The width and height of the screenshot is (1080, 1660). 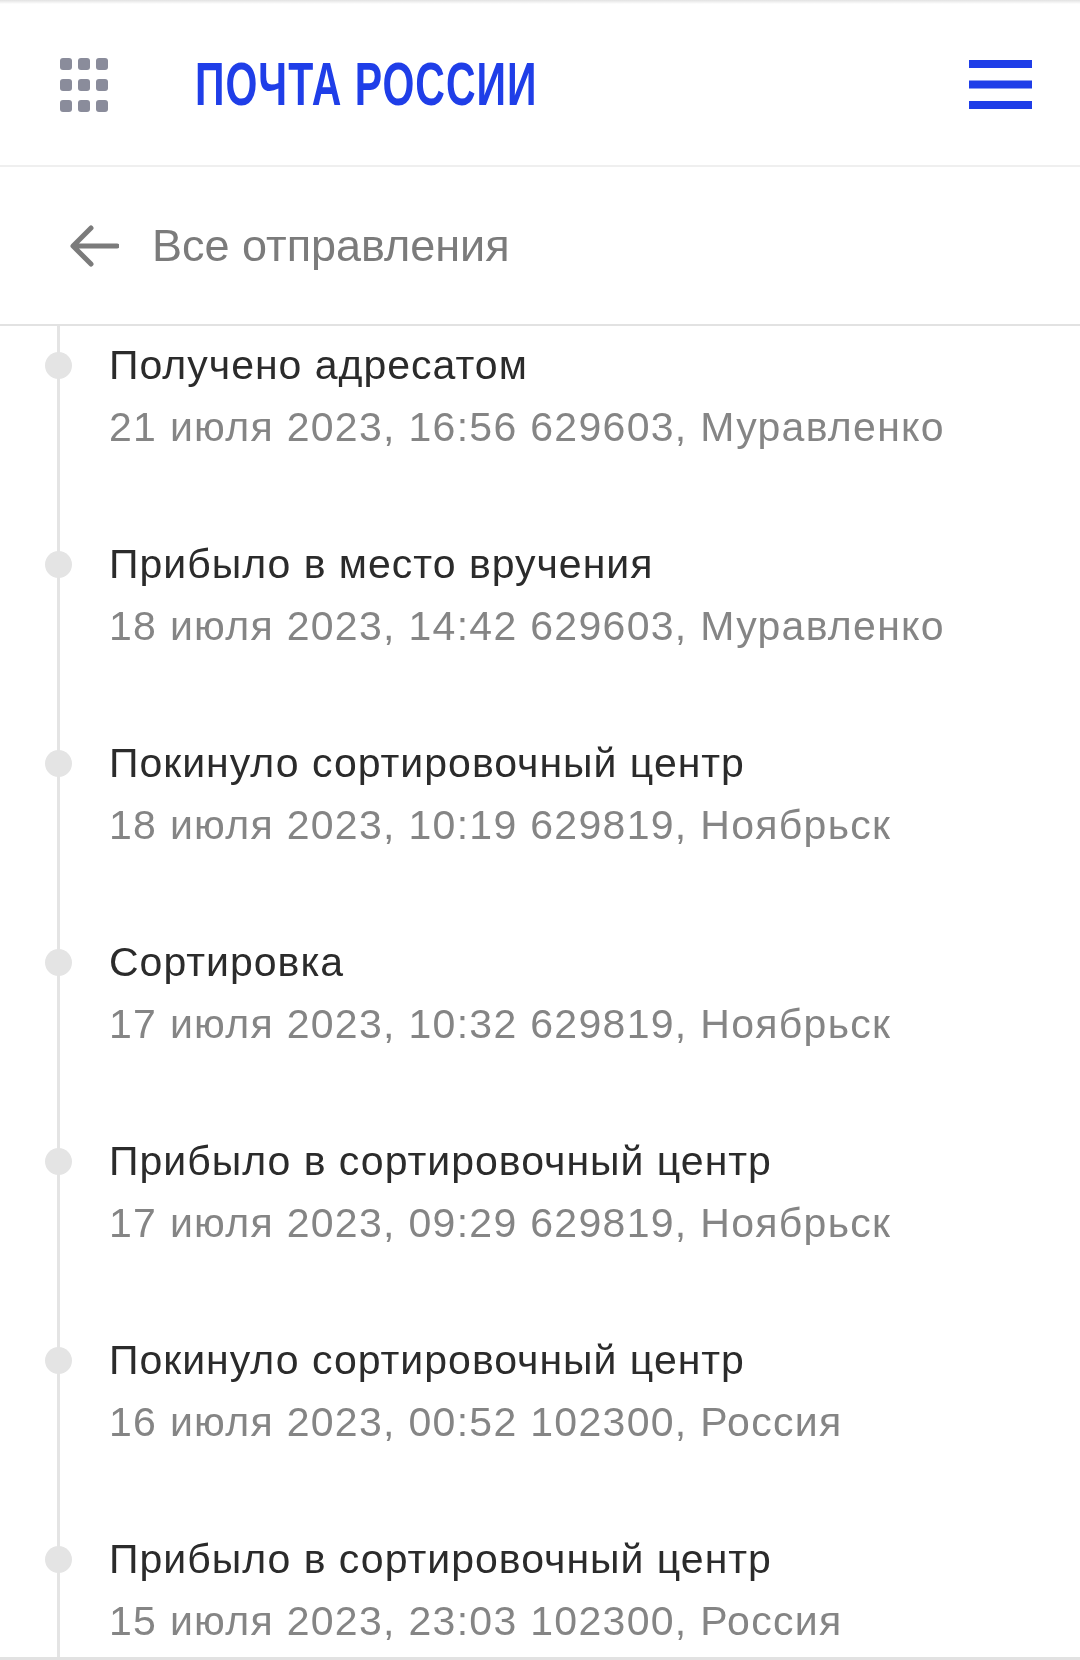 What do you see at coordinates (527, 626) in the screenshot?
I see `event-details: 18 июля 2023, 14:42 629603, Муравленко` at bounding box center [527, 626].